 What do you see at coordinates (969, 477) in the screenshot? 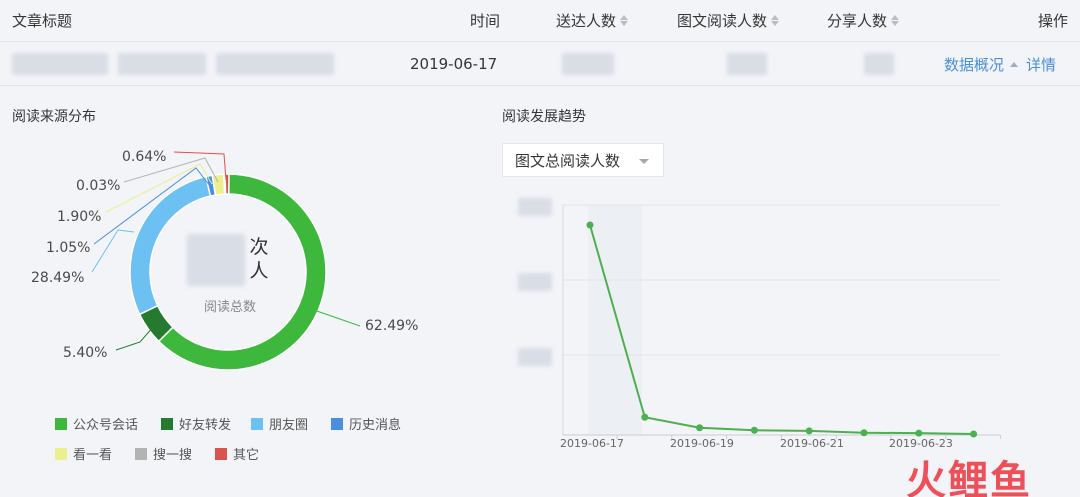
I see `watermark-logo: 火鲤鱼` at bounding box center [969, 477].